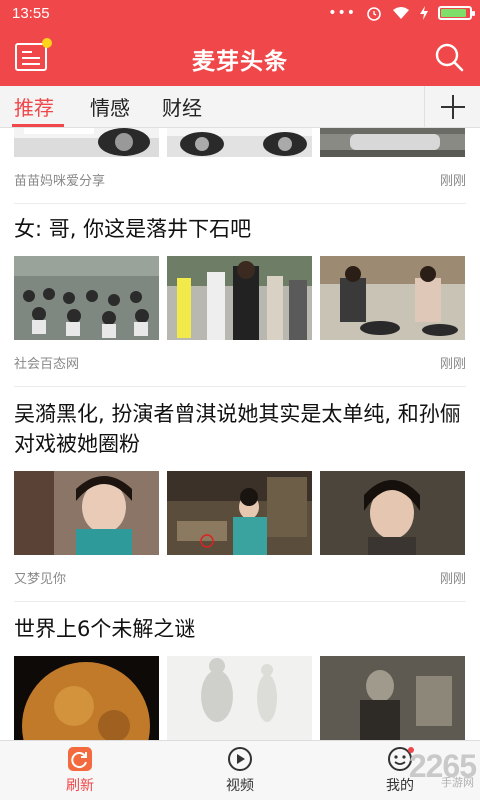  What do you see at coordinates (105, 629) in the screenshot?
I see `news-title: 世界上6个未解之谜` at bounding box center [105, 629].